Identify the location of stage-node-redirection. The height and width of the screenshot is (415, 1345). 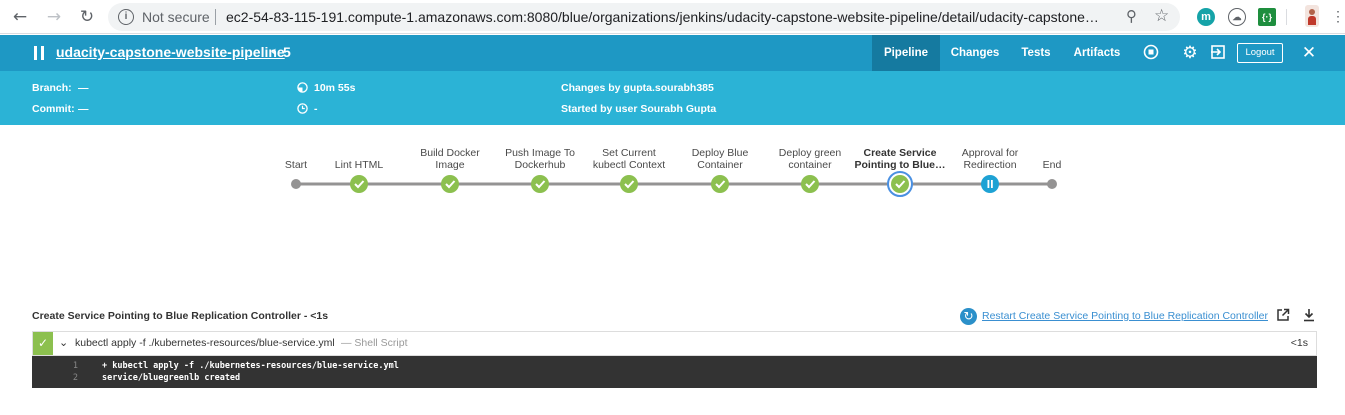
(990, 184).